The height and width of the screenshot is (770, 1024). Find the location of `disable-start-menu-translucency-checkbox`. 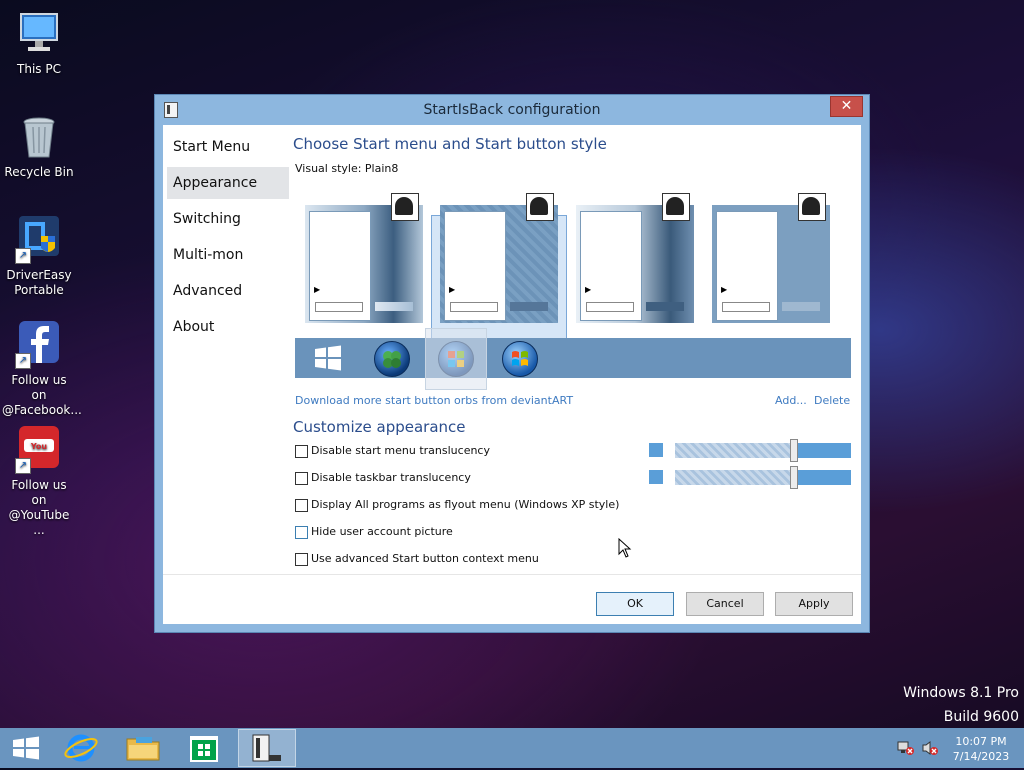

disable-start-menu-translucency-checkbox is located at coordinates (301, 451).